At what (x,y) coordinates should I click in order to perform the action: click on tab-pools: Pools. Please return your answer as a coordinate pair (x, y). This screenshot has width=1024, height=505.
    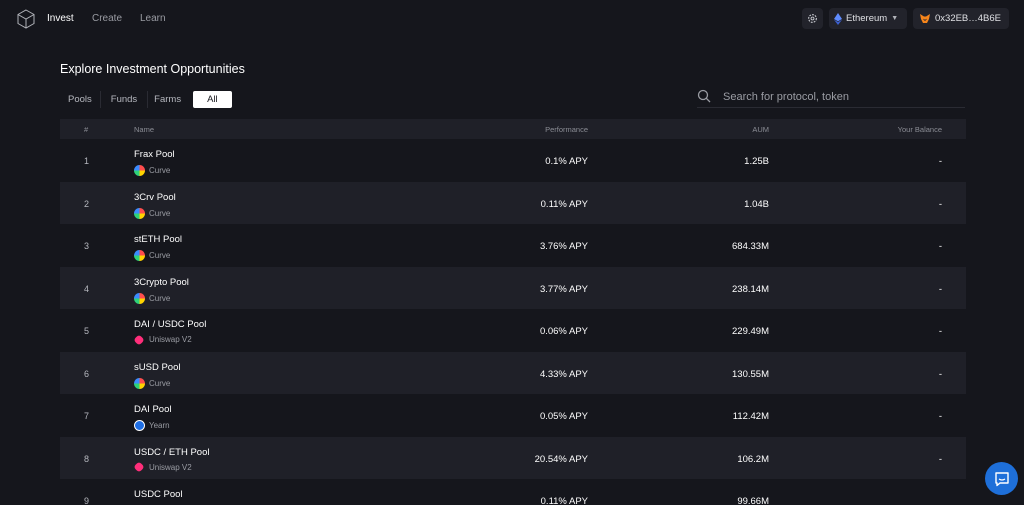
    Looking at the image, I should click on (80, 99).